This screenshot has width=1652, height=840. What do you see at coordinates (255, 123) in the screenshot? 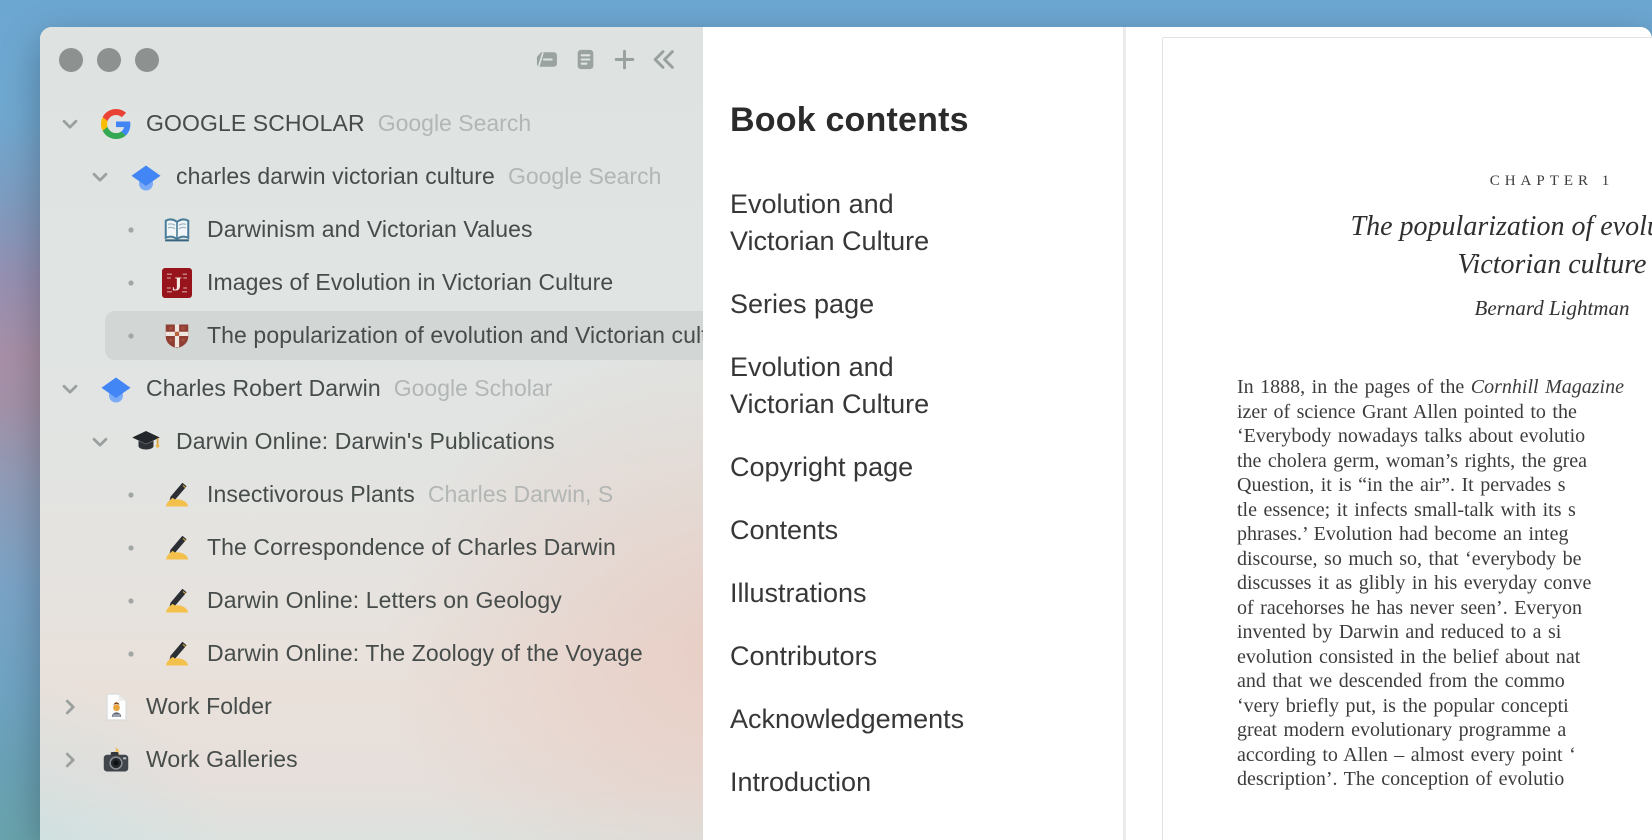
I see `tab-title: GOOGLE SCHOLAR` at bounding box center [255, 123].